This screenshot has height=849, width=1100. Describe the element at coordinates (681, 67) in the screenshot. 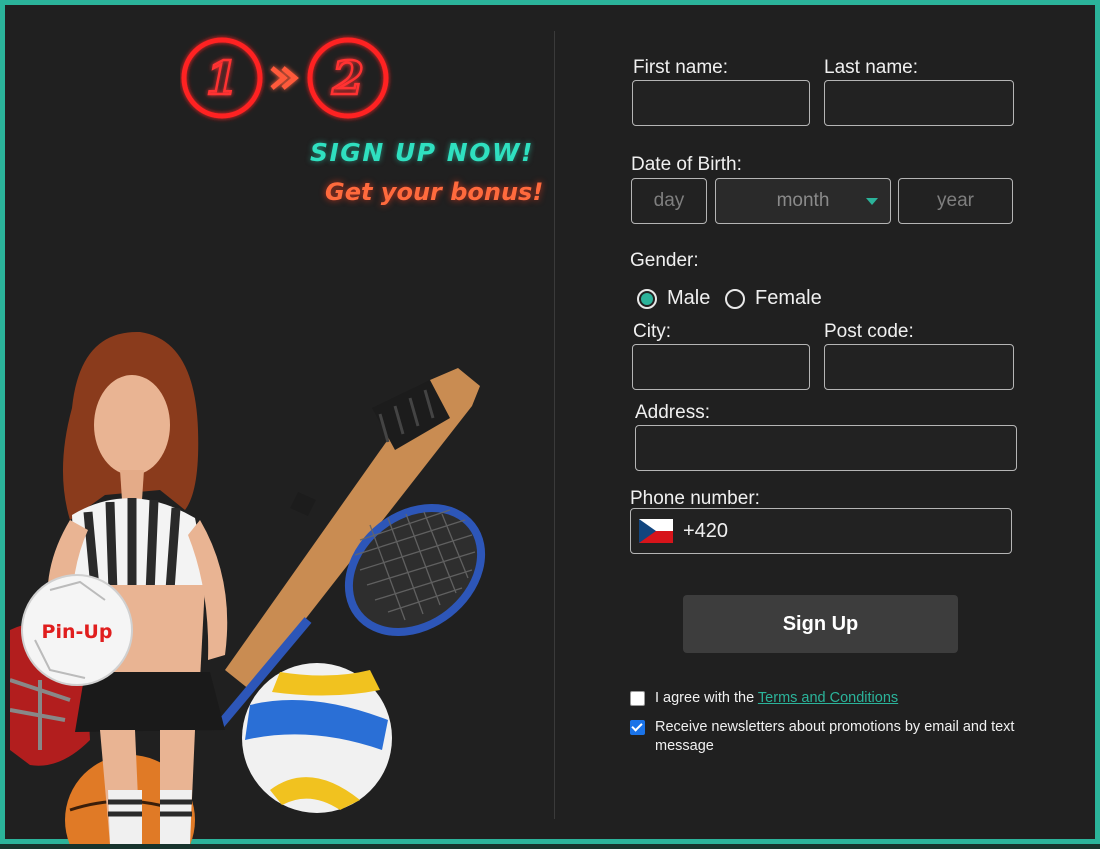

I see `first-name-label: First name:` at that location.